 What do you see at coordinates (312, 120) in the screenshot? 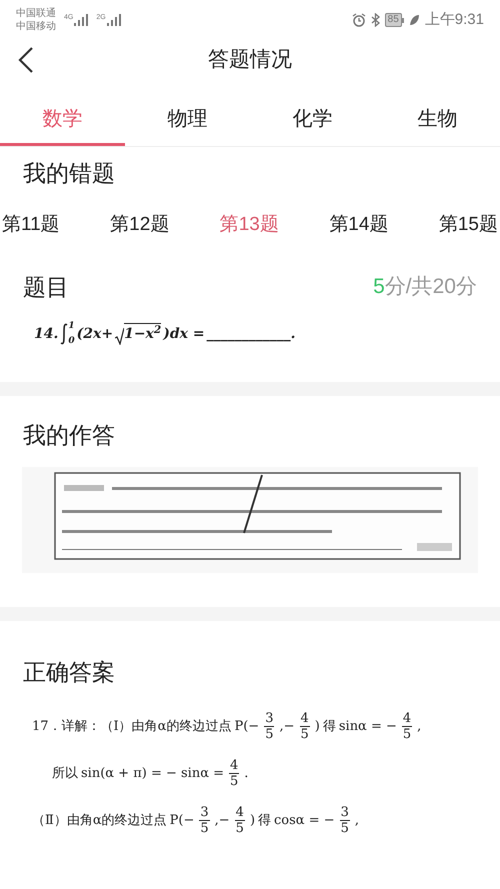
I see `subject-tab: 化学` at bounding box center [312, 120].